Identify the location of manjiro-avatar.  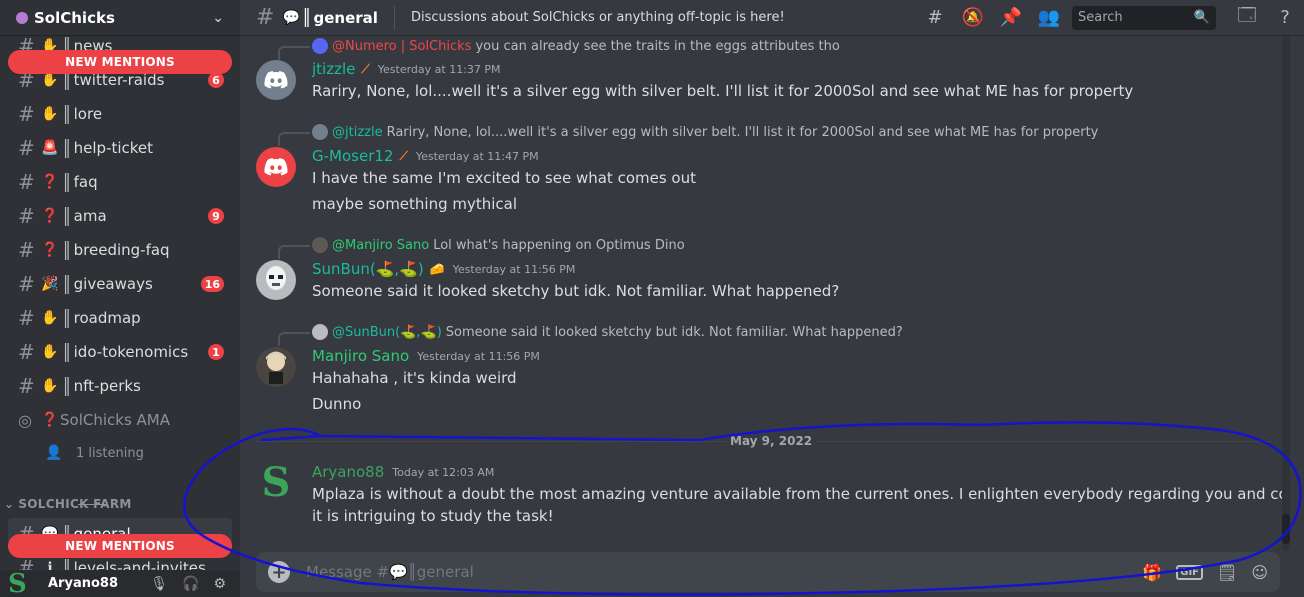
(276, 367).